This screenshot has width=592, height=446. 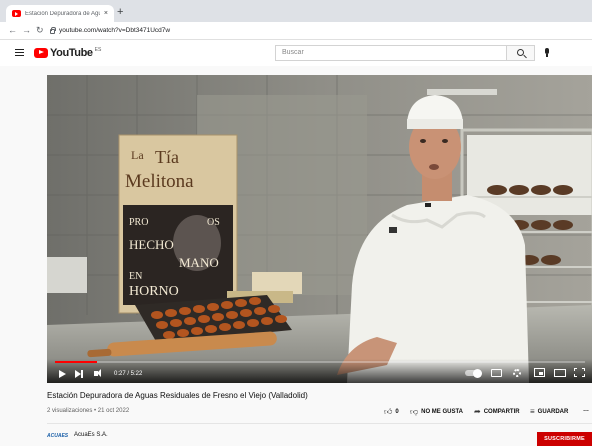 What do you see at coordinates (138, 222) in the screenshot?
I see `banner-pro: PRO` at bounding box center [138, 222].